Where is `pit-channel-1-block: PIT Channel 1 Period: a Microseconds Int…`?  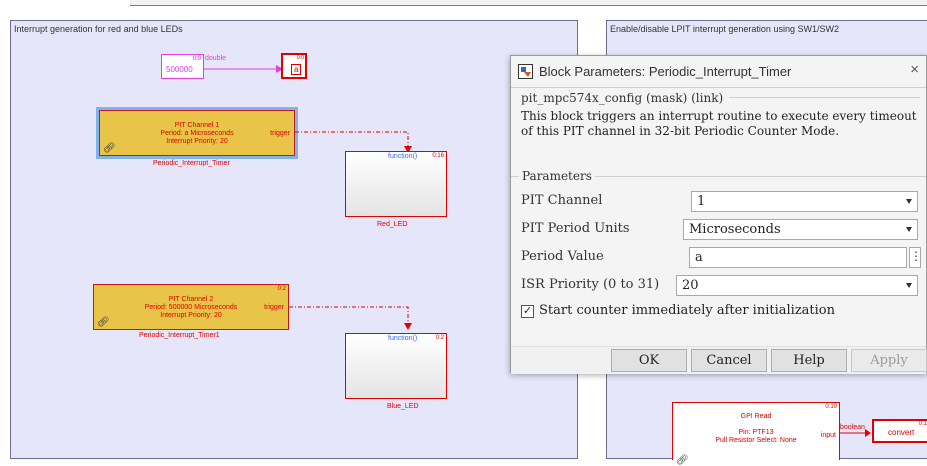 pit-channel-1-block: PIT Channel 1 Period: a Microseconds Int… is located at coordinates (197, 133).